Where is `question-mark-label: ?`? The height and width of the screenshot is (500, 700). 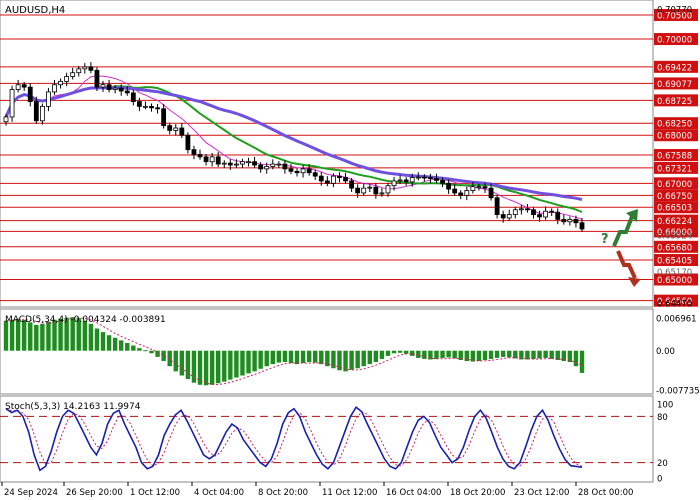
question-mark-label: ? is located at coordinates (605, 239).